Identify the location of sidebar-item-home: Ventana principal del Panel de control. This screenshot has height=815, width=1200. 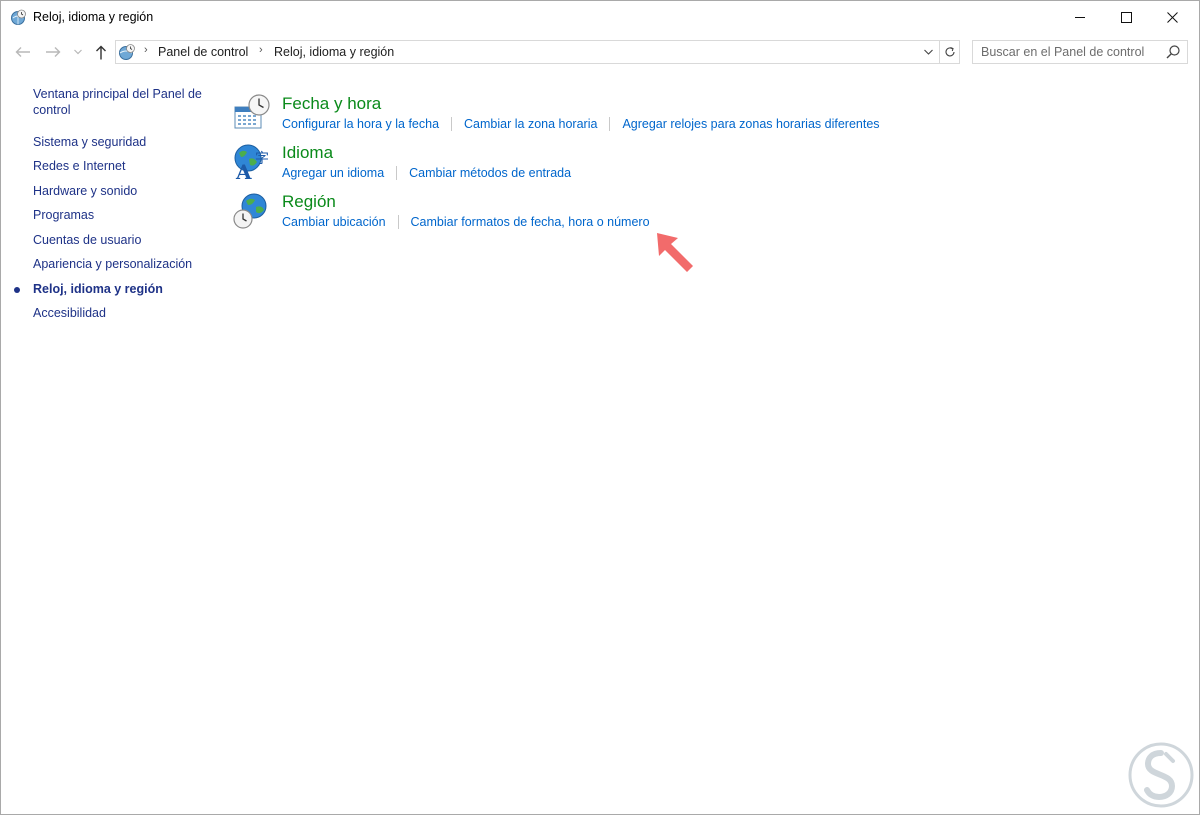
(123, 102).